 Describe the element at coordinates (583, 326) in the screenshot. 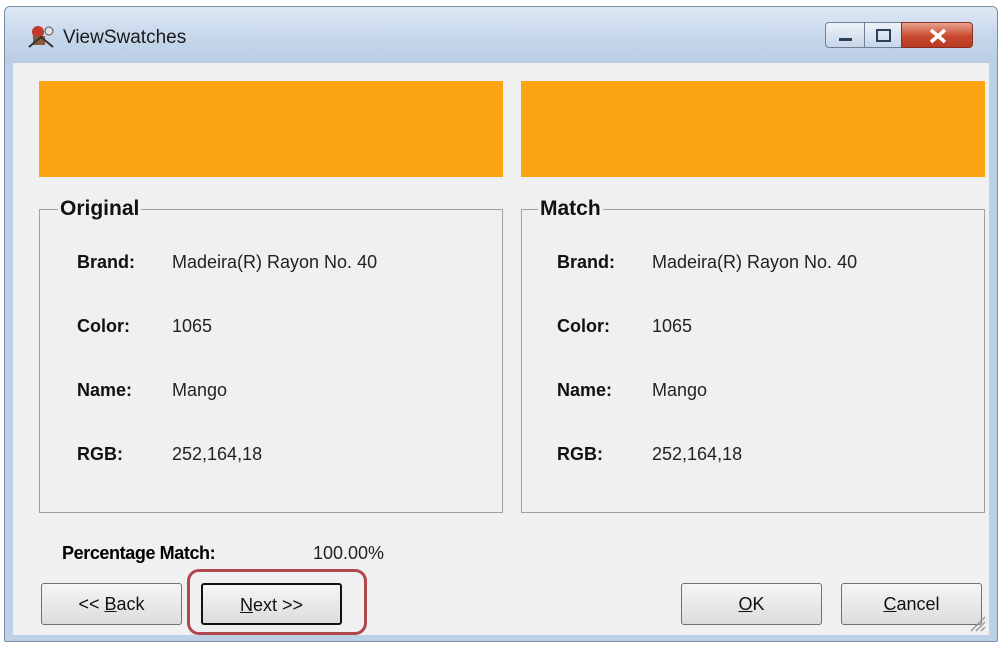

I see `match-color-label: Color:` at that location.